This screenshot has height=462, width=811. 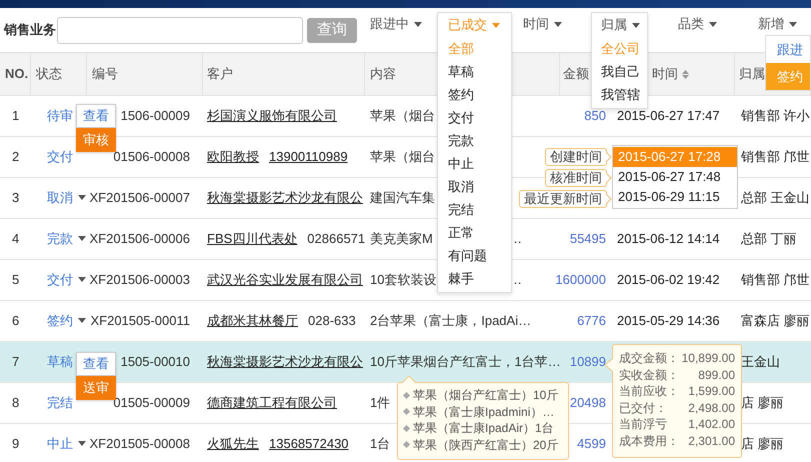 What do you see at coordinates (16, 321) in the screenshot?
I see `row-number: 6` at bounding box center [16, 321].